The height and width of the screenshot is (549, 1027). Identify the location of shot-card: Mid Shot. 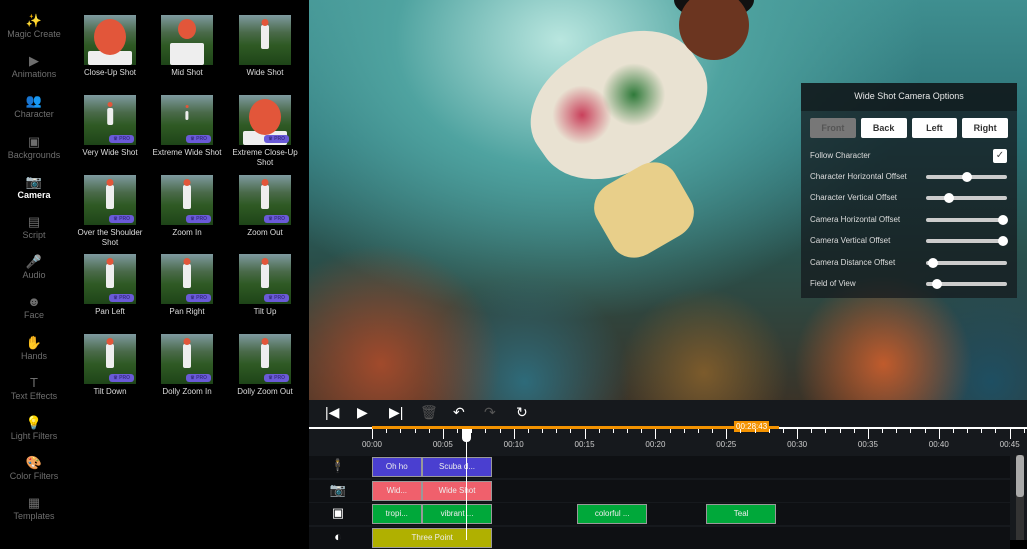
(187, 46).